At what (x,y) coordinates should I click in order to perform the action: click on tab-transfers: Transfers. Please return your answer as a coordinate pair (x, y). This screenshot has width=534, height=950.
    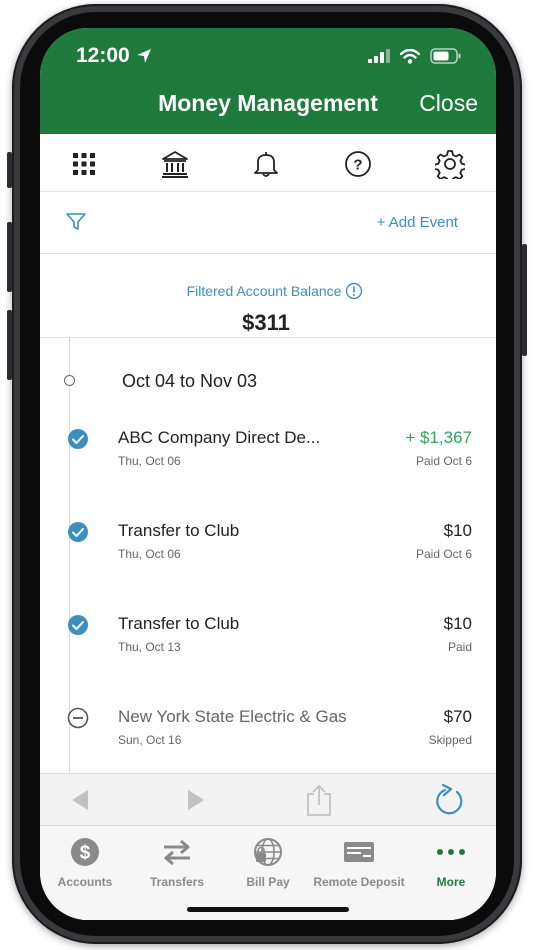
    Looking at the image, I should click on (177, 862).